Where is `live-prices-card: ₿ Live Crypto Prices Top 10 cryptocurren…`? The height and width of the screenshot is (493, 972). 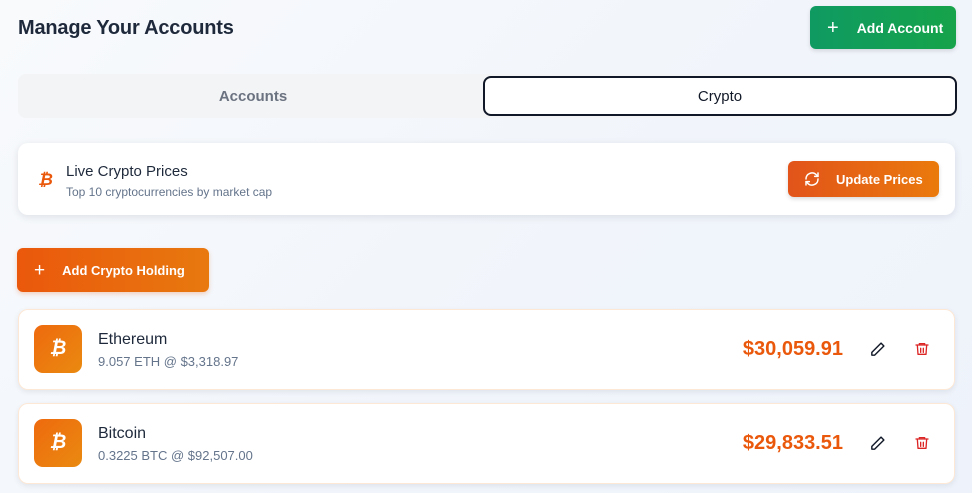 live-prices-card: ₿ Live Crypto Prices Top 10 cryptocurren… is located at coordinates (486, 179).